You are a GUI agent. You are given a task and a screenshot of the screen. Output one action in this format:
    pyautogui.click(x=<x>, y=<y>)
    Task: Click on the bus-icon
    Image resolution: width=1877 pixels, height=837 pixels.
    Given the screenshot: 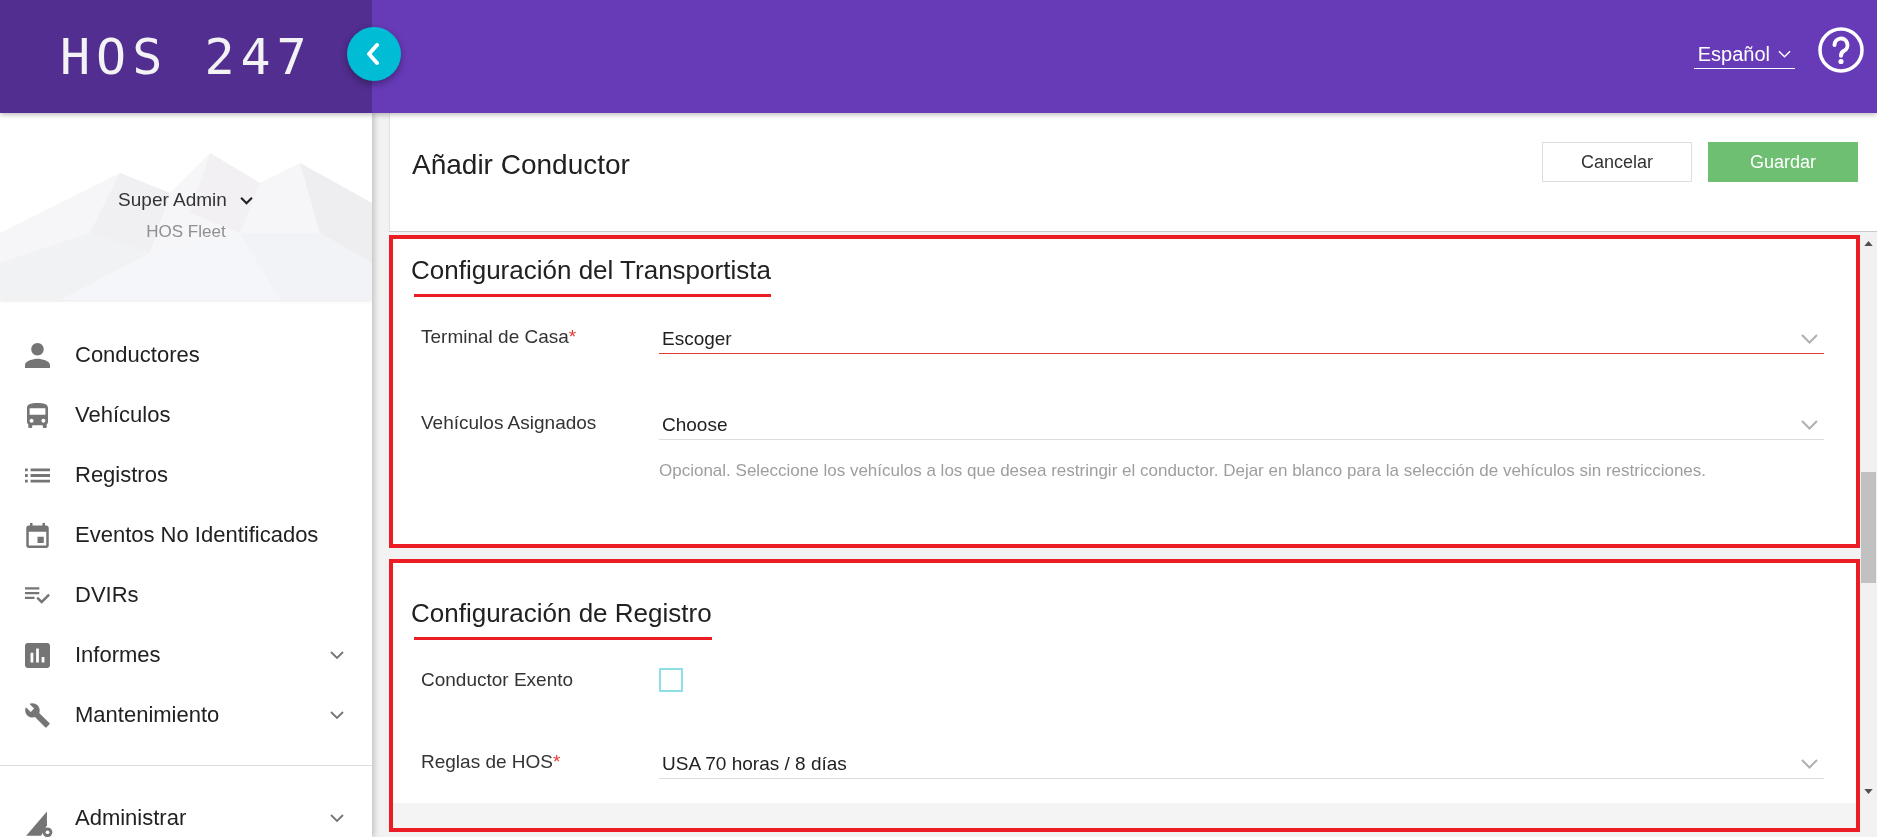 What is the action you would take?
    pyautogui.click(x=37, y=415)
    